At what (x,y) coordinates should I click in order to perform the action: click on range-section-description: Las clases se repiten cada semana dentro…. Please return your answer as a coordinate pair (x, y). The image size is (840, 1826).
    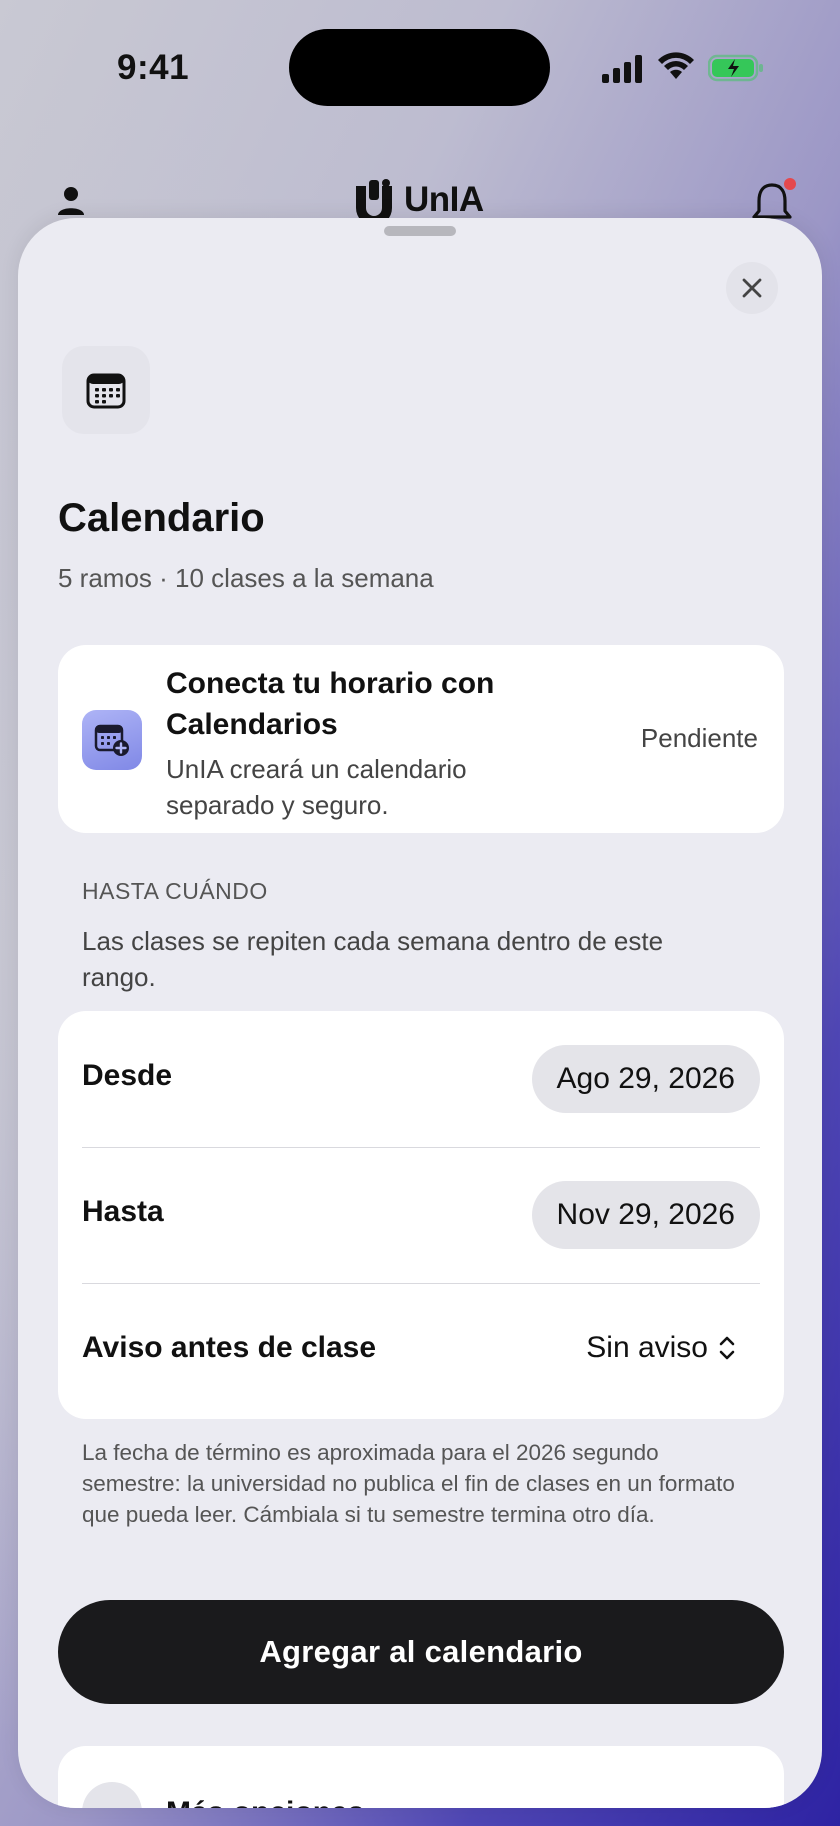
    Looking at the image, I should click on (373, 959).